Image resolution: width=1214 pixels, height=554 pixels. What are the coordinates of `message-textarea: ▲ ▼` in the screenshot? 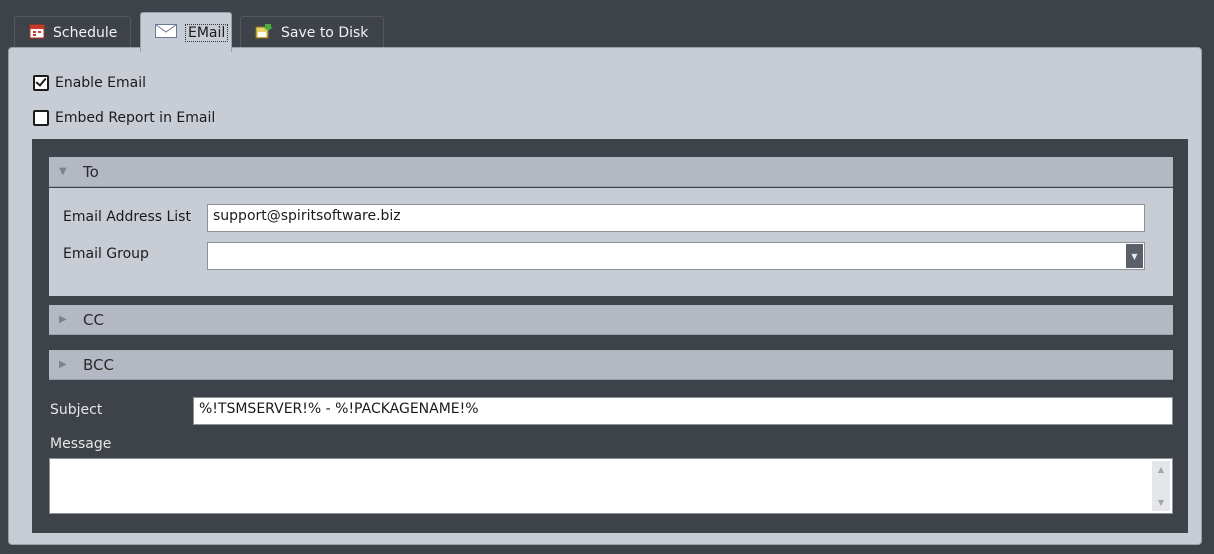 It's located at (611, 486).